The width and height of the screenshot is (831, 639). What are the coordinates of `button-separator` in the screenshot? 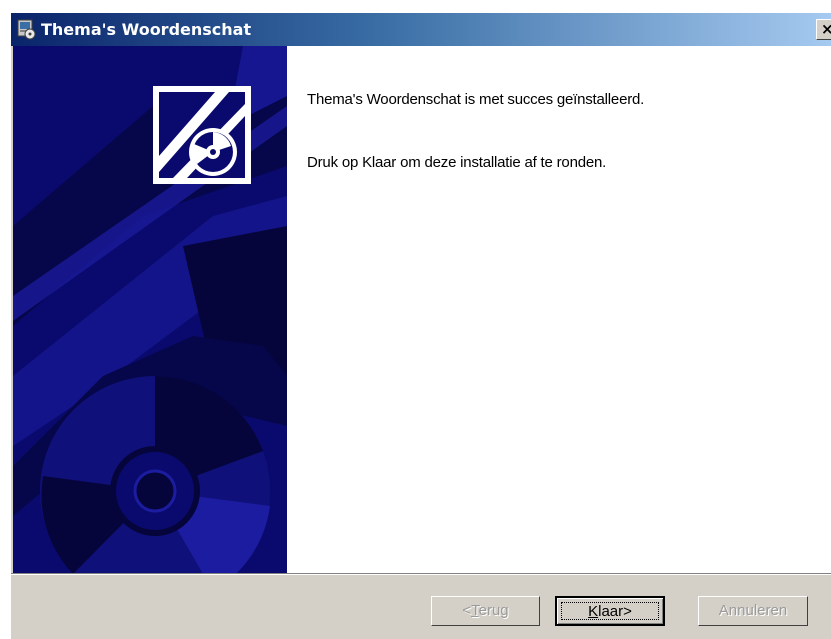 It's located at (421, 574).